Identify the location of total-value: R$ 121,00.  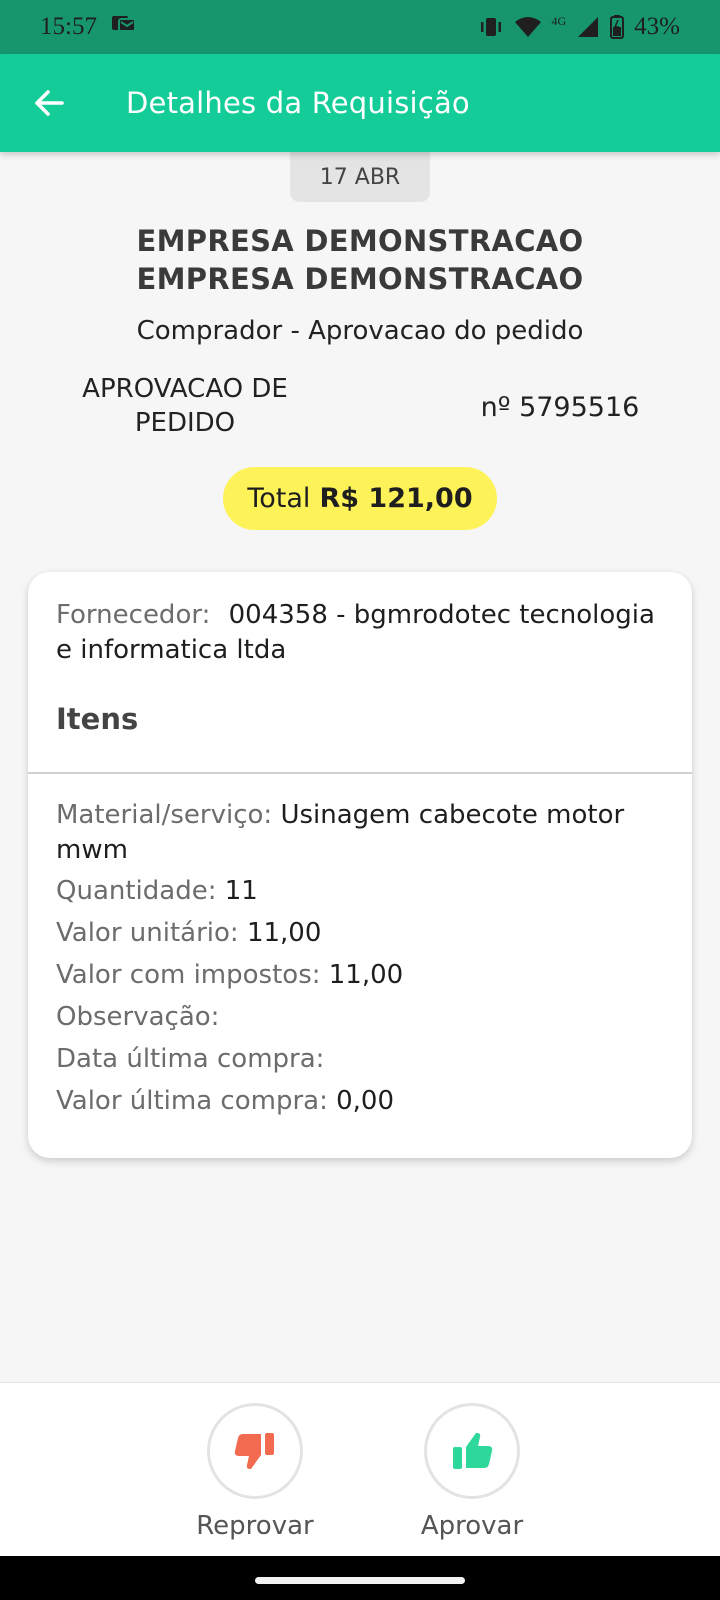
(396, 498).